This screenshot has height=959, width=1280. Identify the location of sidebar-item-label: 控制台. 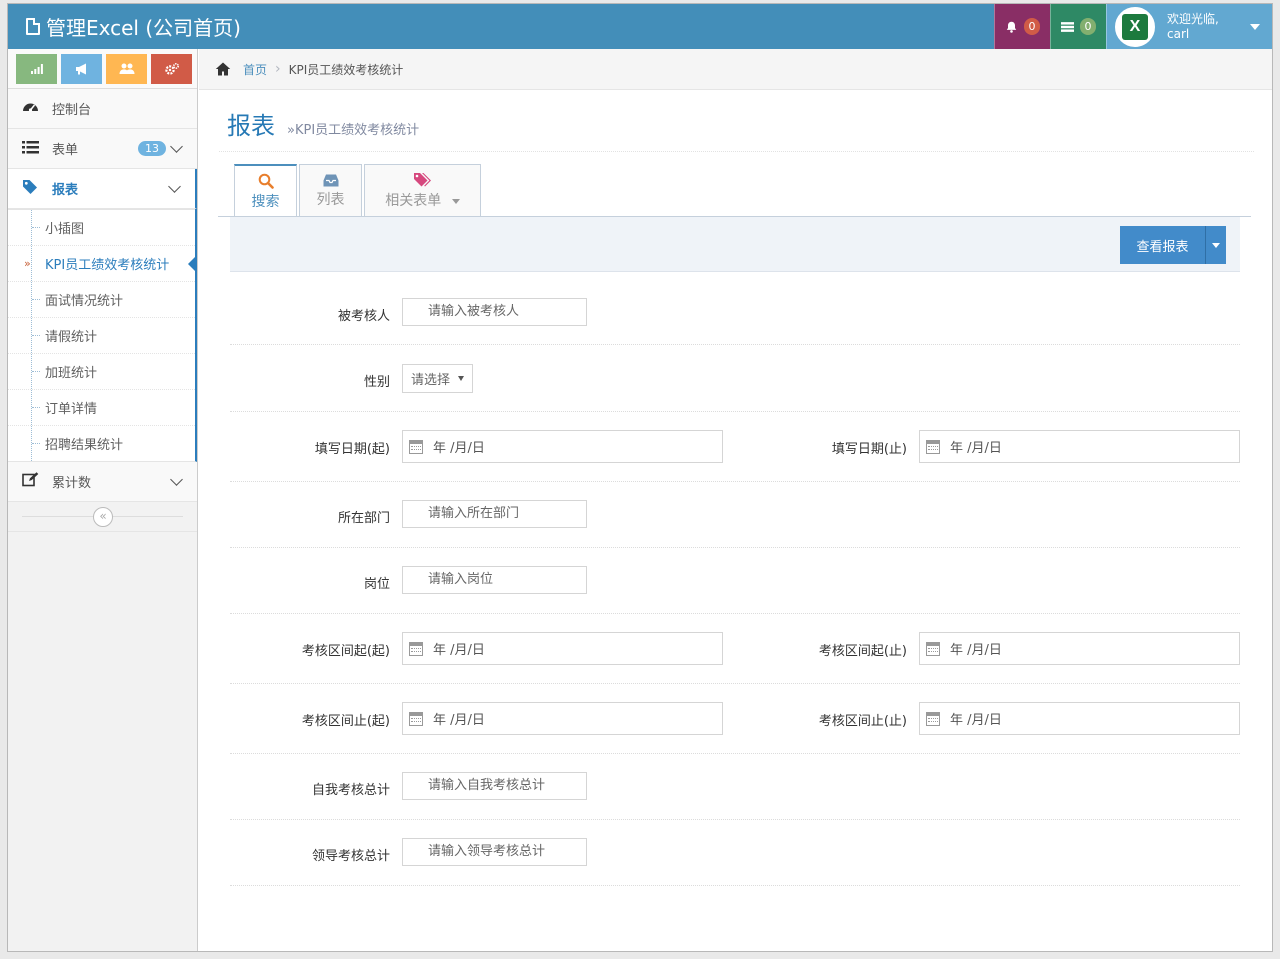
(72, 110).